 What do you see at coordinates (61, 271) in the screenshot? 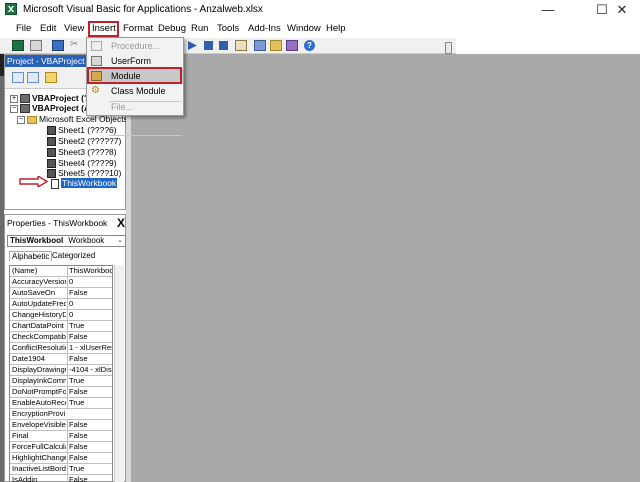
I see `property-row: (Name) ThisWorkbook` at bounding box center [61, 271].